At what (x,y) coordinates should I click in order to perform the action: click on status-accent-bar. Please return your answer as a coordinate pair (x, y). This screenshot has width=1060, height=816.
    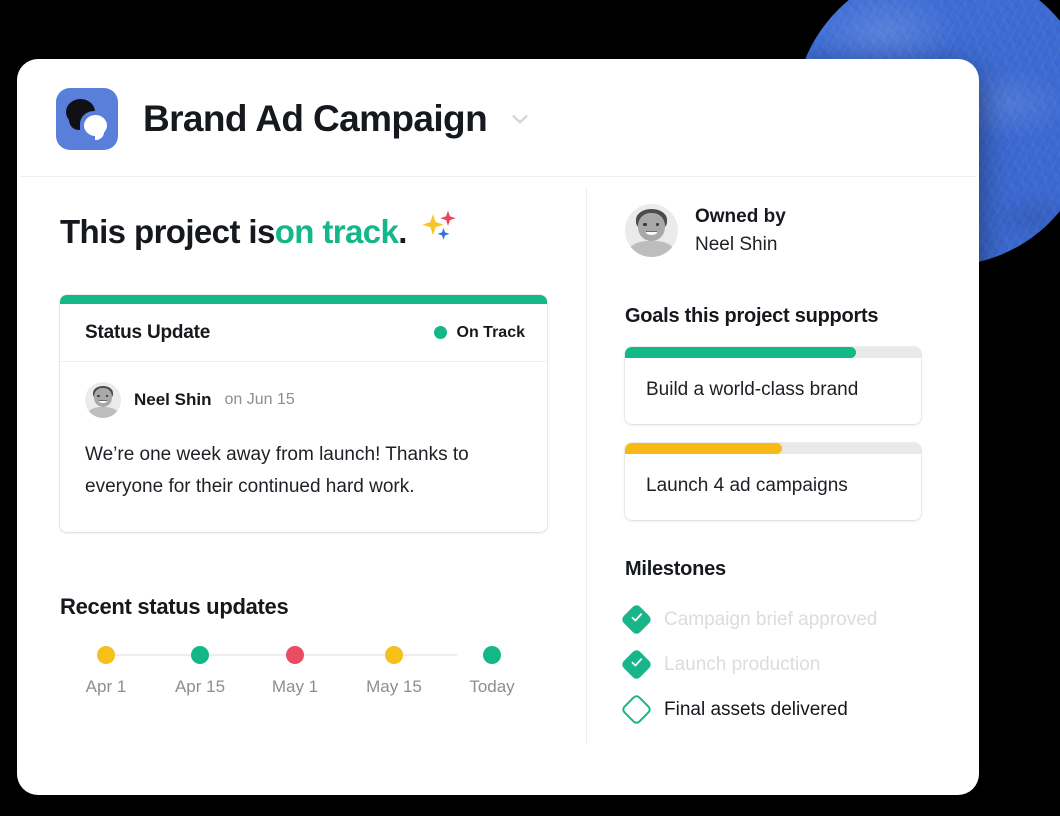
    Looking at the image, I should click on (303, 299).